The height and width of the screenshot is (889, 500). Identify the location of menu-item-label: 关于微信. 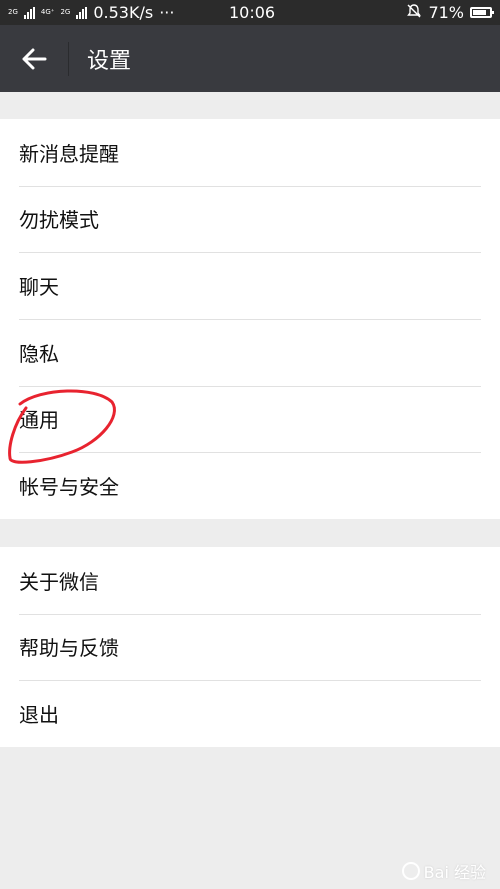
(59, 581).